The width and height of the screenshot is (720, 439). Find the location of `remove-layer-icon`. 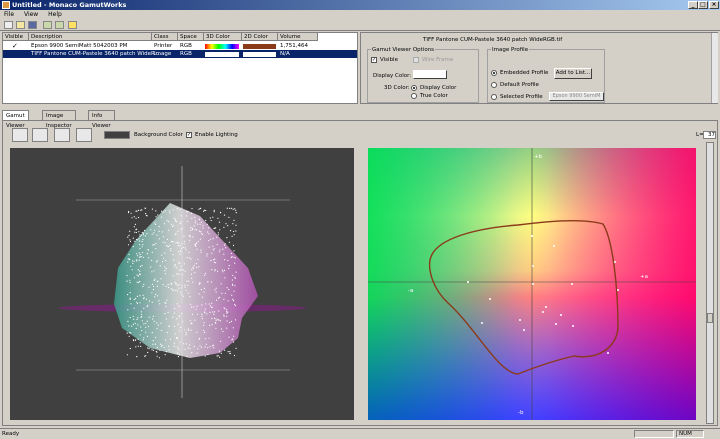

remove-layer-icon is located at coordinates (59, 25).